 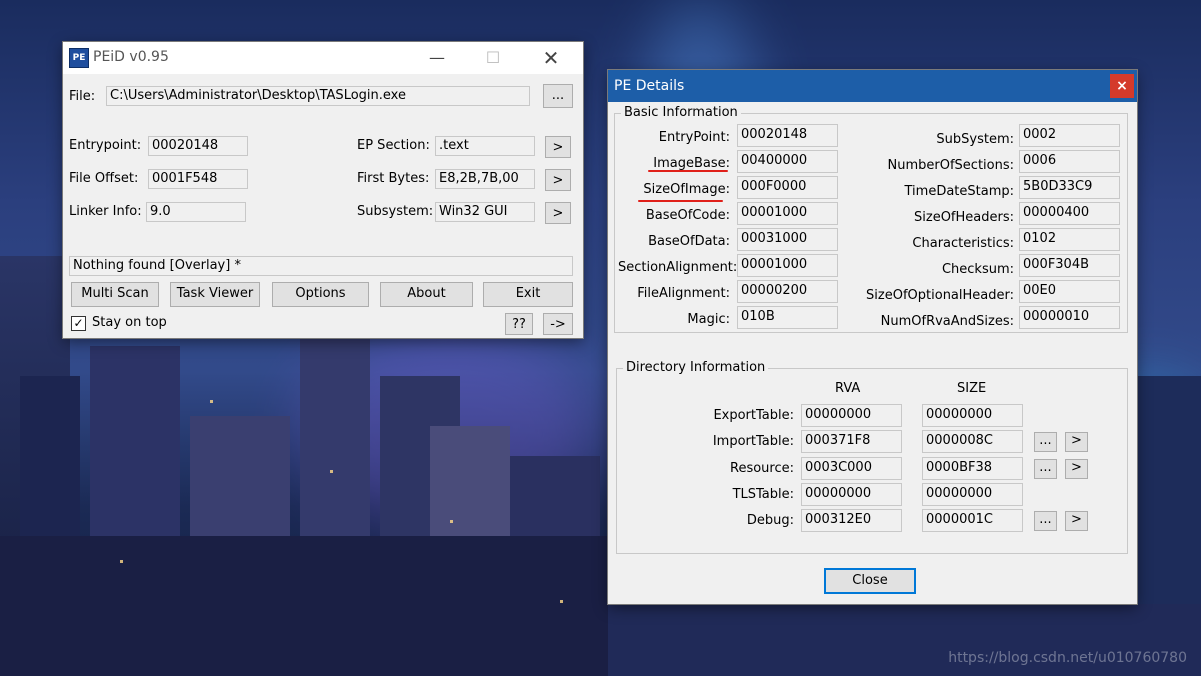 What do you see at coordinates (1067, 658) in the screenshot?
I see `watermark-text: https://blog.csdn.net/u010760780` at bounding box center [1067, 658].